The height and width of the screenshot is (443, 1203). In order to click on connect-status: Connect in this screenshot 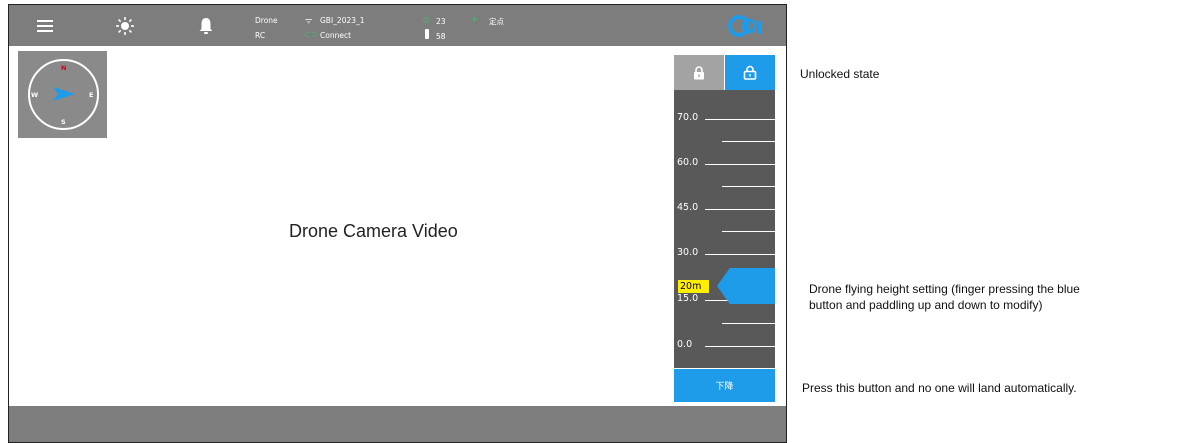, I will do `click(336, 35)`.